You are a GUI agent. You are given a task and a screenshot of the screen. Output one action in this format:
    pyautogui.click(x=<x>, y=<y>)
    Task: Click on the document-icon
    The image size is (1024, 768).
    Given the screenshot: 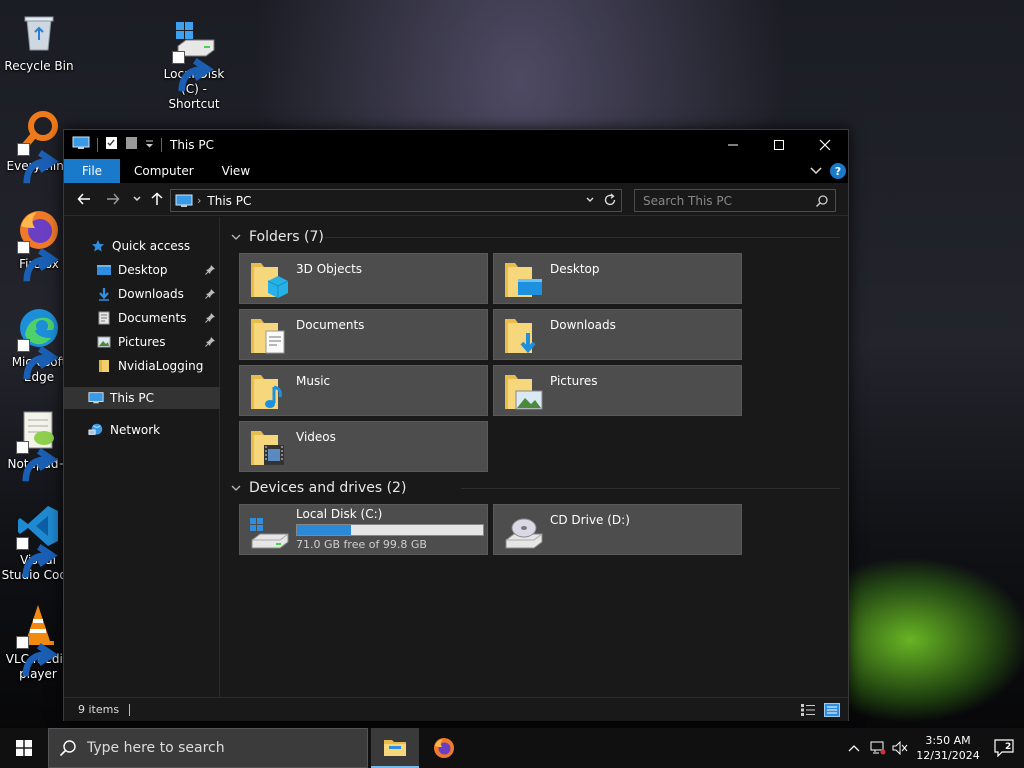 What is the action you would take?
    pyautogui.click(x=104, y=318)
    